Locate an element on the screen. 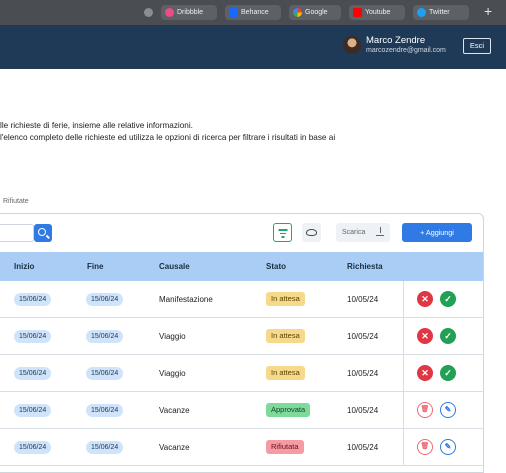  clear-filters-button is located at coordinates (311, 232).